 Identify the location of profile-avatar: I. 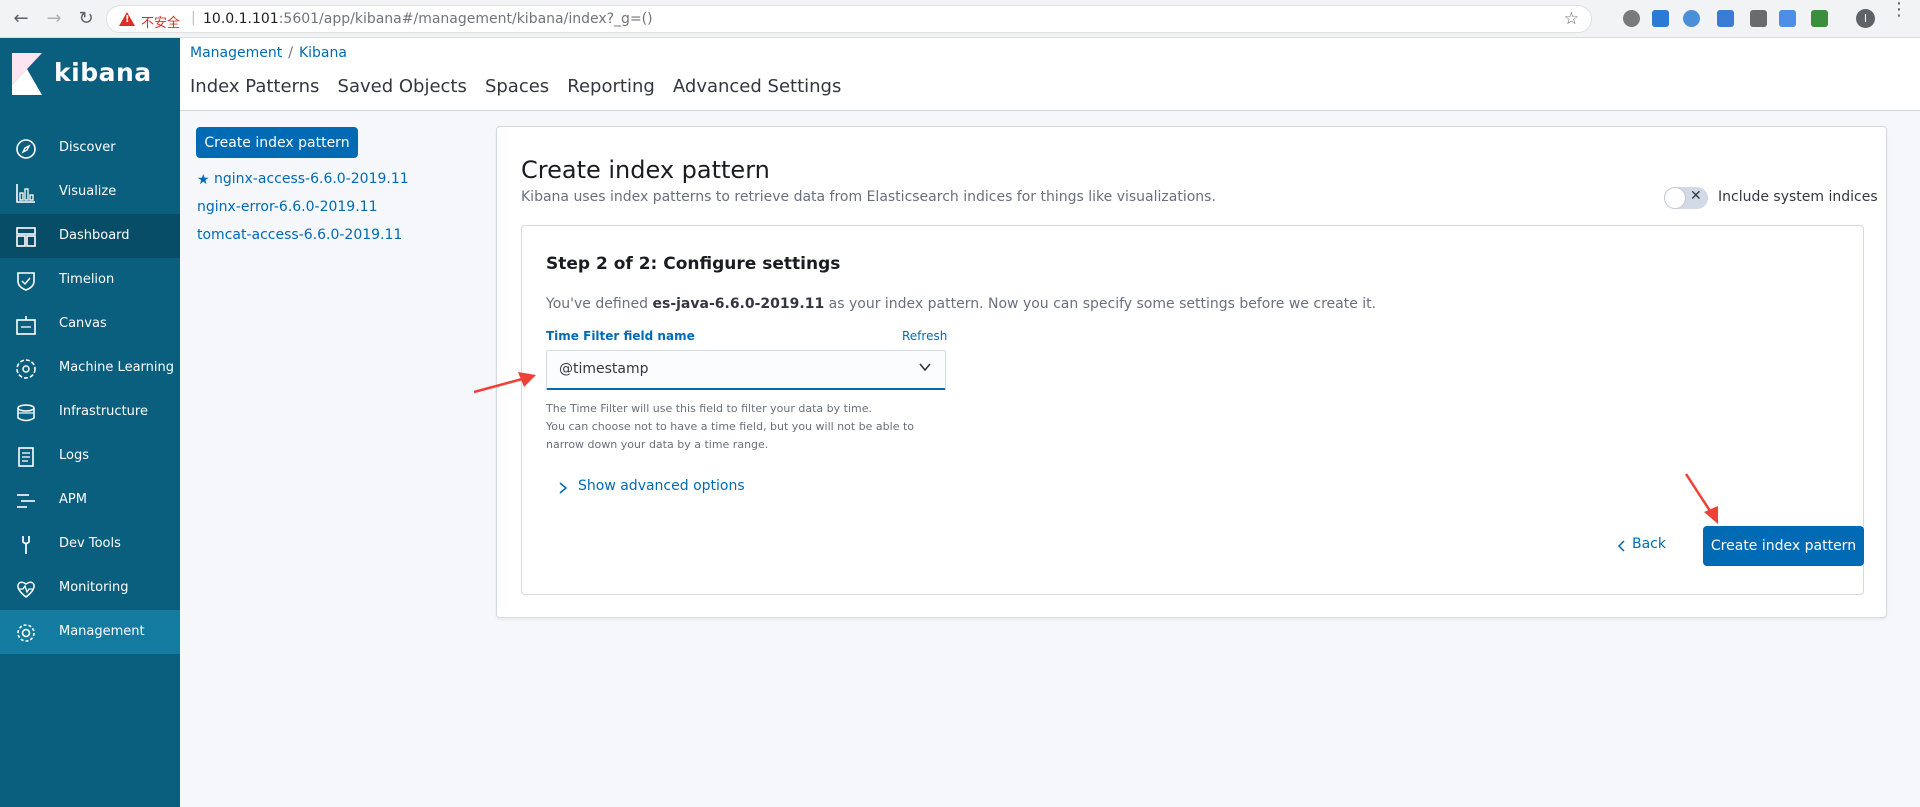
(1865, 18).